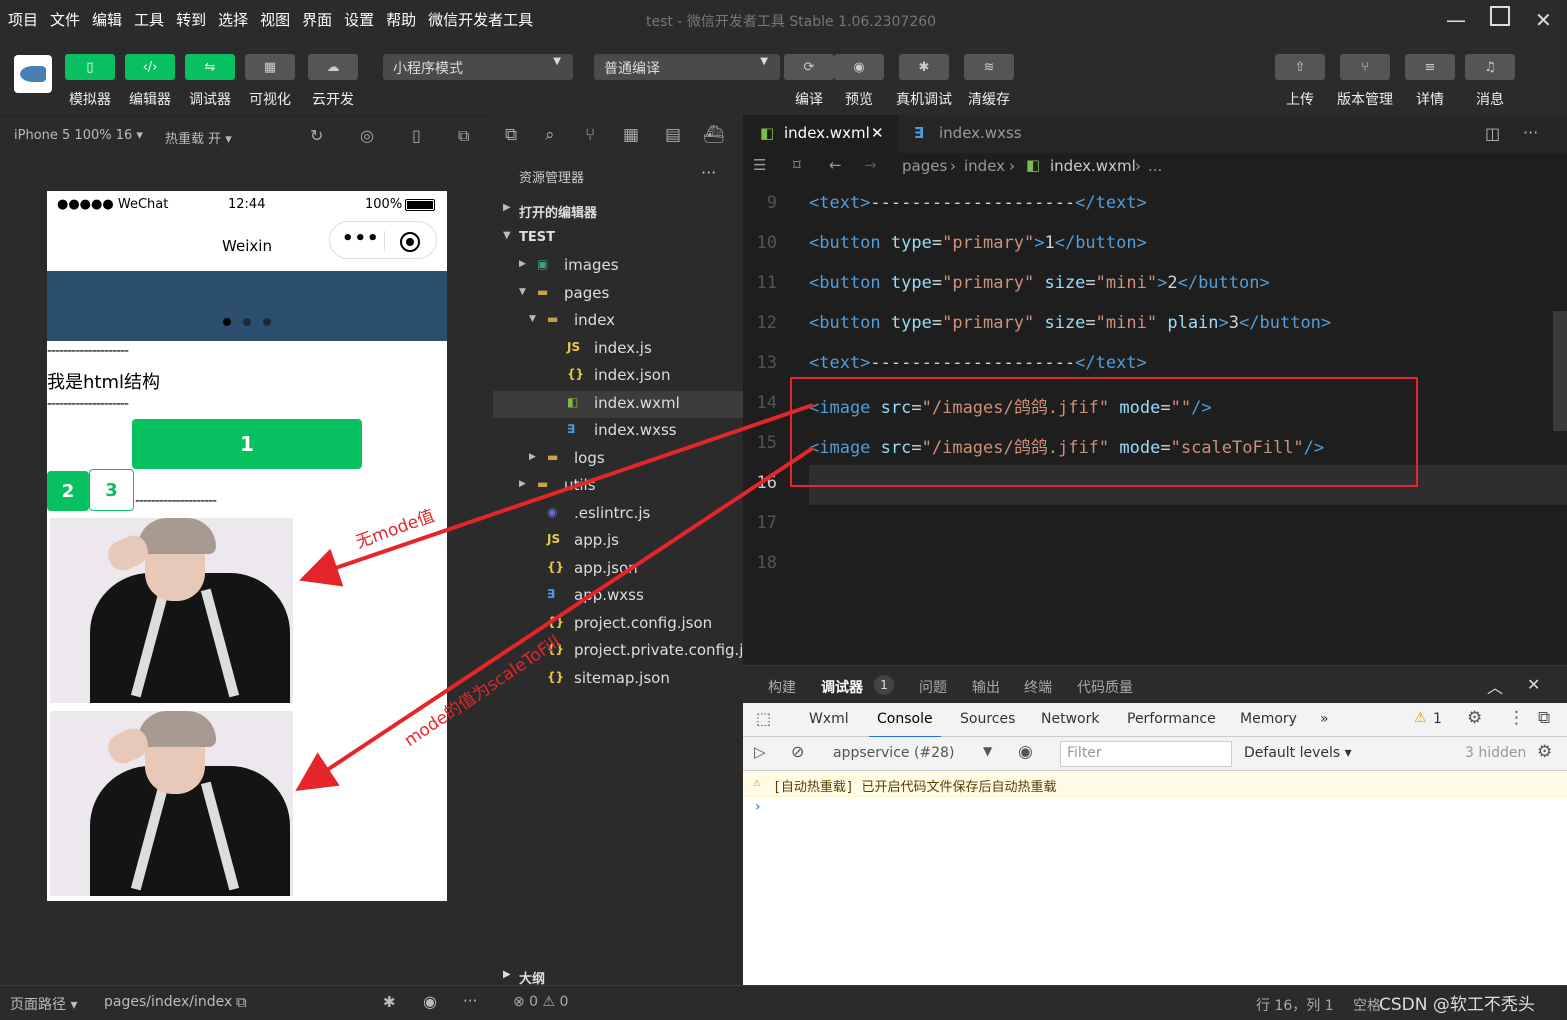 Image resolution: width=1567 pixels, height=1020 pixels. What do you see at coordinates (987, 751) in the screenshot?
I see `chevron-down-icon: ▼` at bounding box center [987, 751].